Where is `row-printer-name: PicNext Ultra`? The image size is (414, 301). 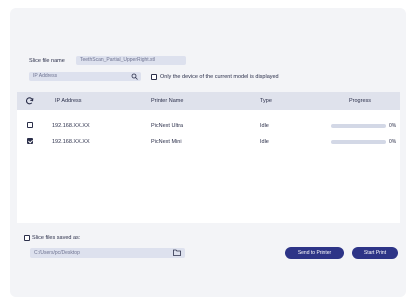 row-printer-name: PicNext Ultra is located at coordinates (167, 126).